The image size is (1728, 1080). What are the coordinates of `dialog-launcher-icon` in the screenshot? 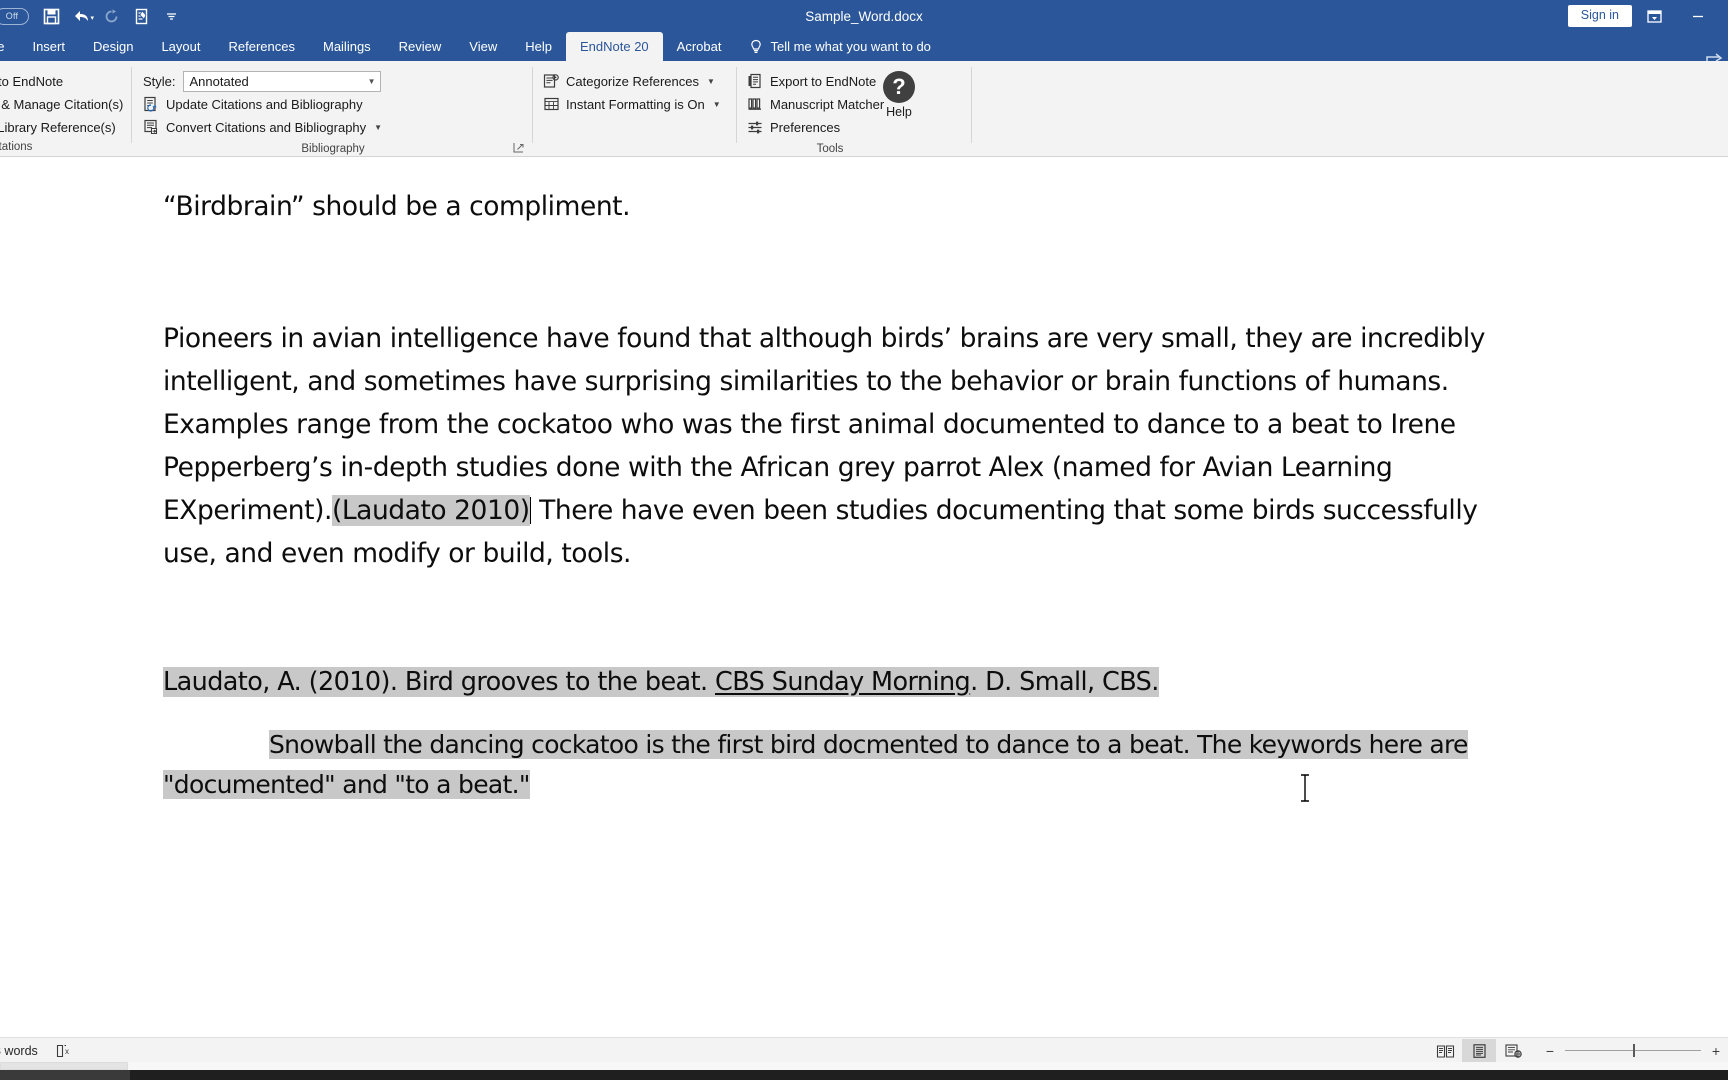 It's located at (518, 148).